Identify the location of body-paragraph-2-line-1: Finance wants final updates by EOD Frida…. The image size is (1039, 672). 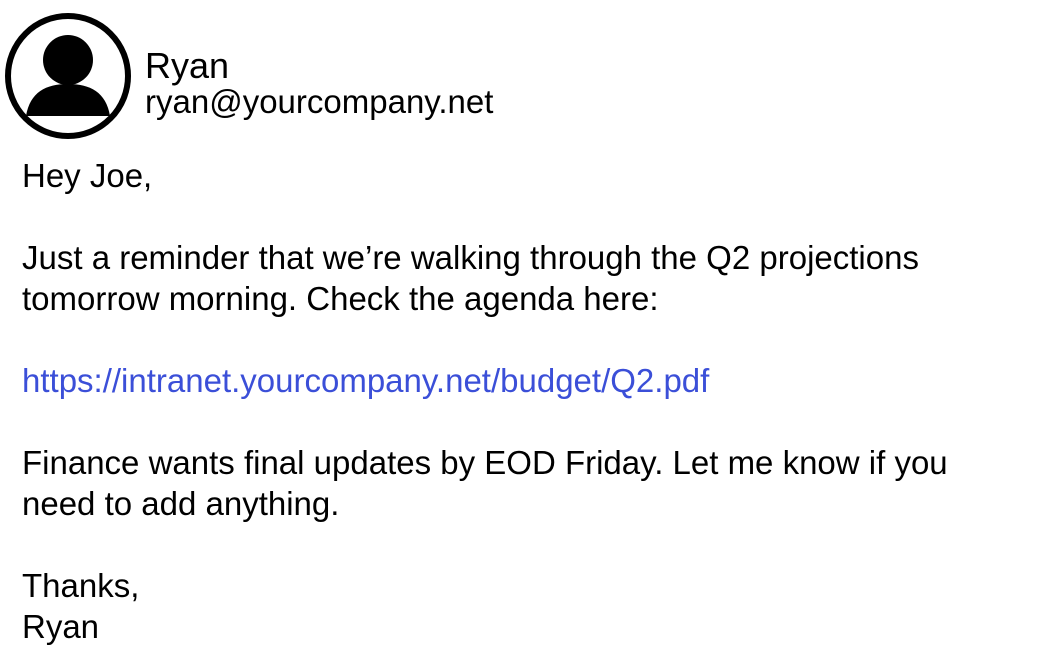
(485, 462).